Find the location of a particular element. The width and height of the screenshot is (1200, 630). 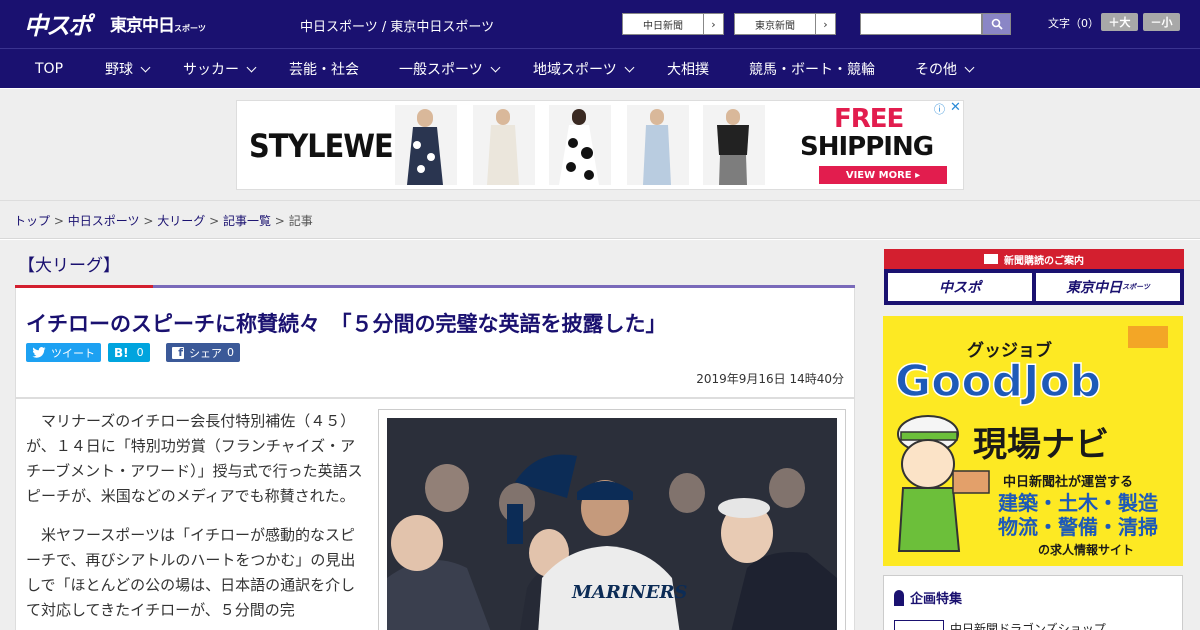

breadcrumb: トップ > 中日スポーツ > 大リーグ > 記事一覧 > 記事 is located at coordinates (163, 220).